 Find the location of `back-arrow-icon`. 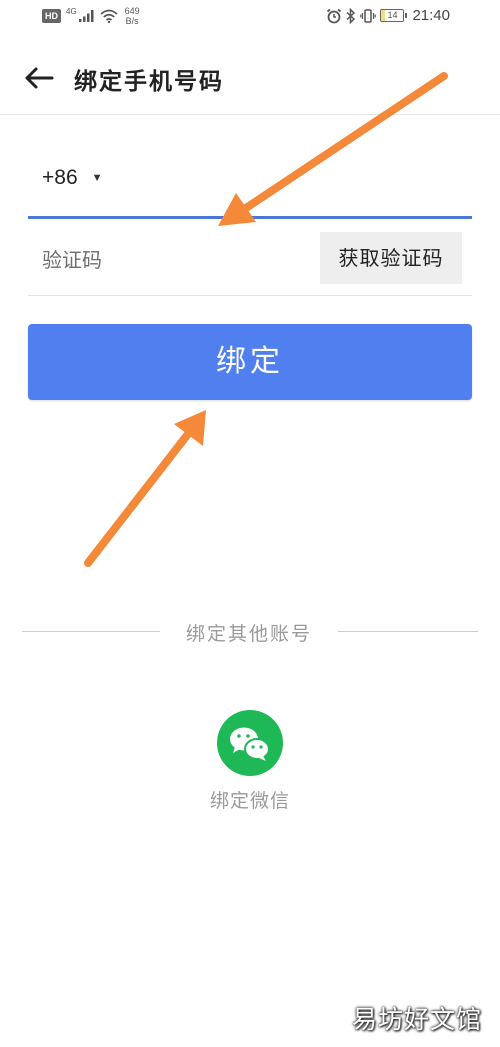

back-arrow-icon is located at coordinates (39, 78).